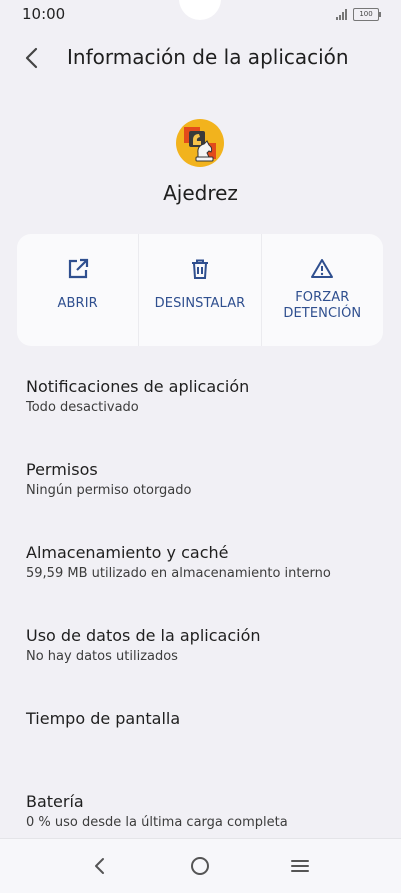 This screenshot has height=893, width=401. Describe the element at coordinates (127, 552) in the screenshot. I see `setting-title: Almacenamiento y caché` at that location.